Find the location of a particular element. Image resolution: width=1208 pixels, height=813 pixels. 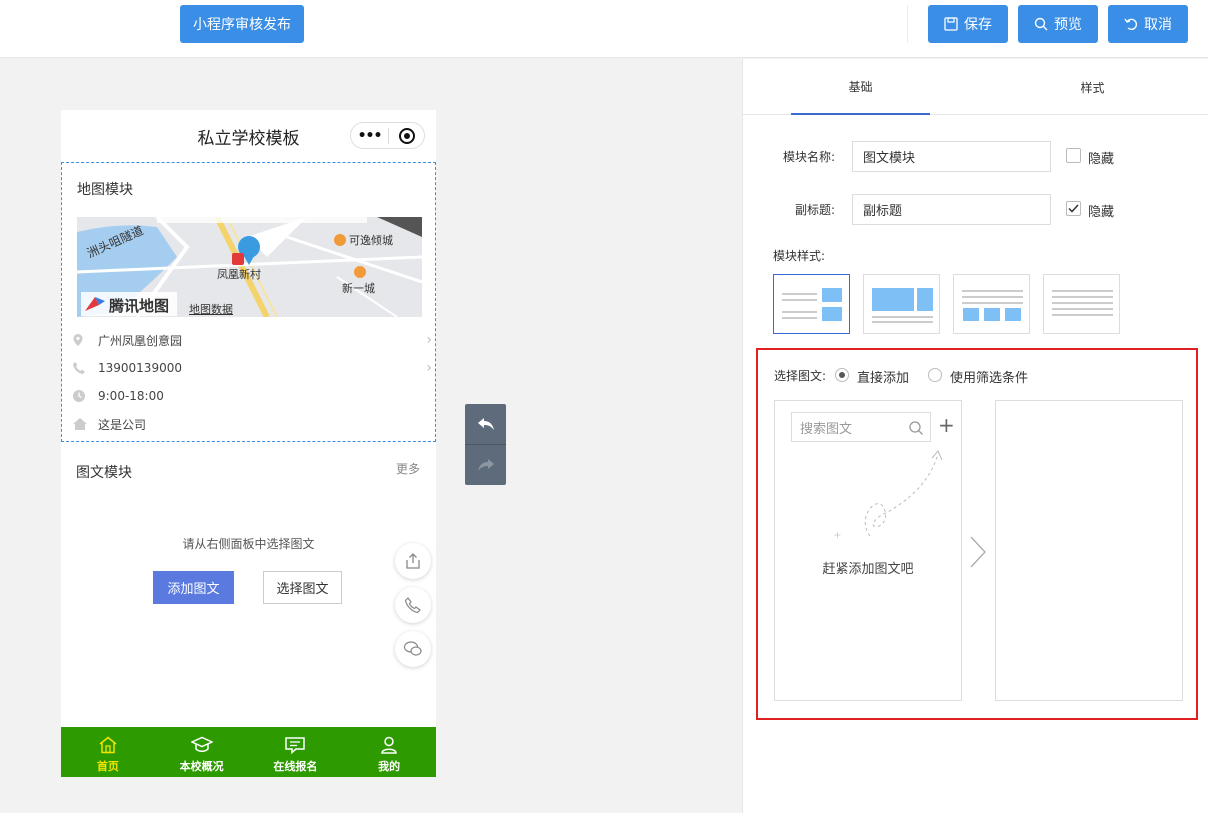

tuwen-module-title: 图文模块 is located at coordinates (104, 473).